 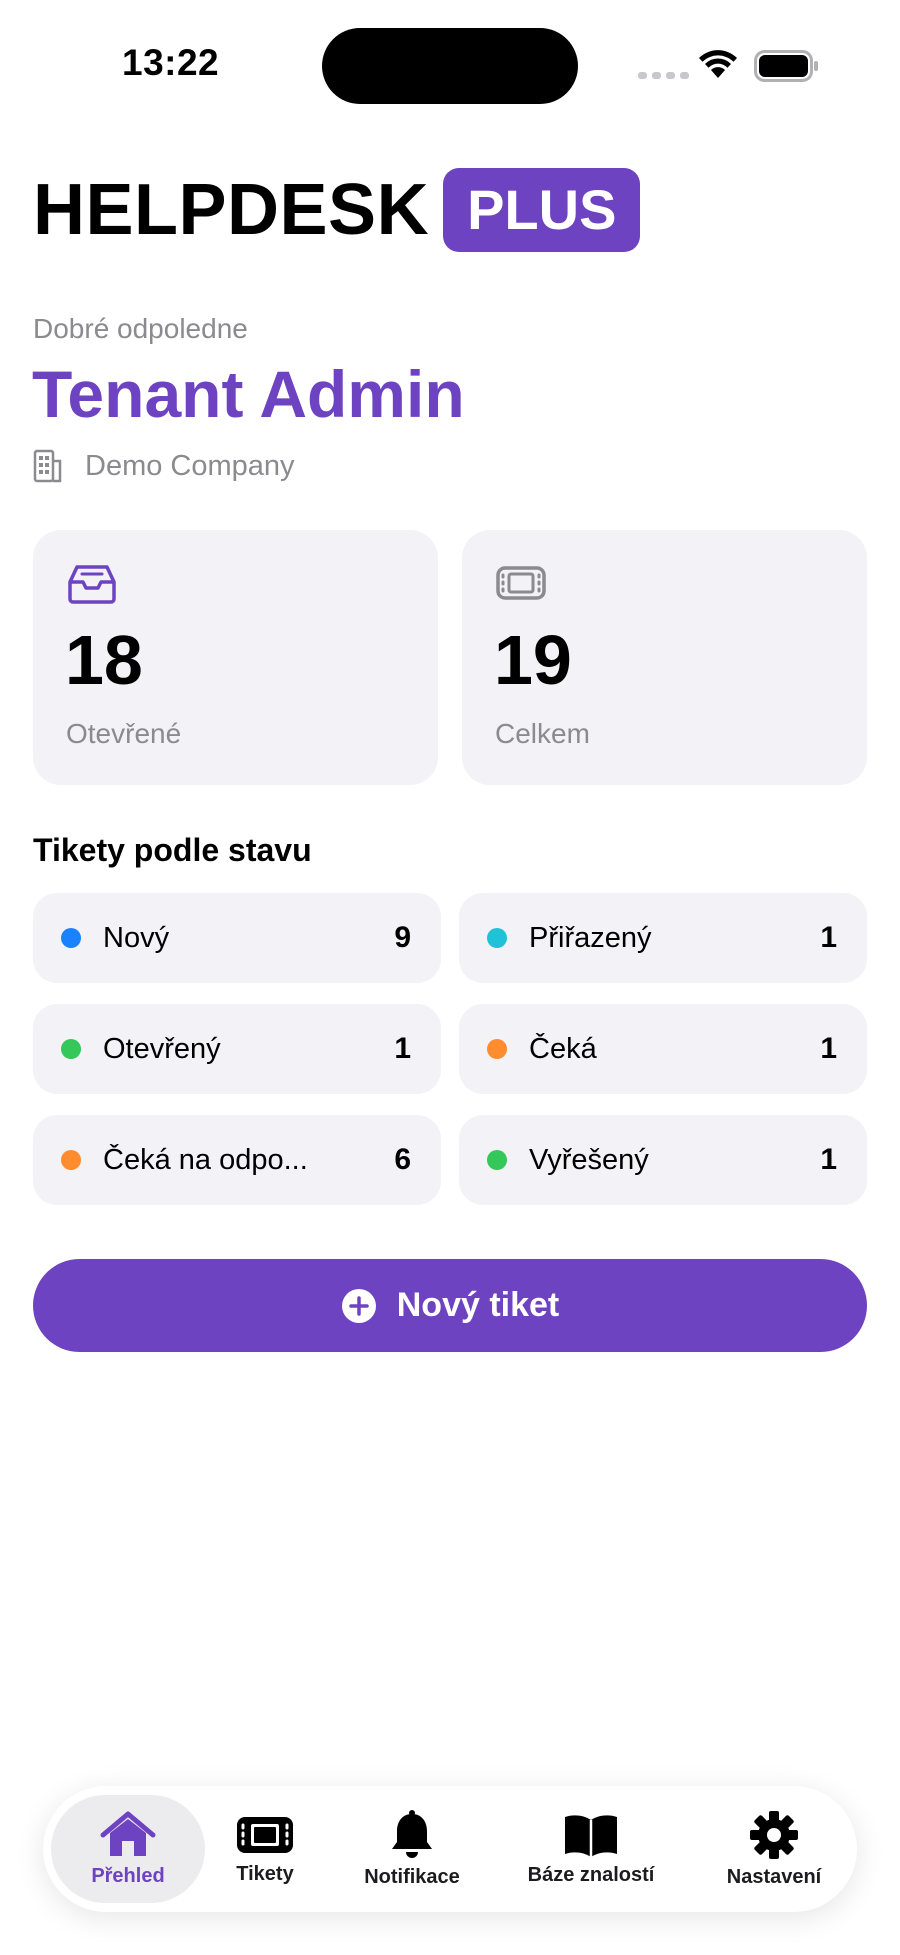 I want to click on tab-label: Notifikace, so click(x=412, y=1876).